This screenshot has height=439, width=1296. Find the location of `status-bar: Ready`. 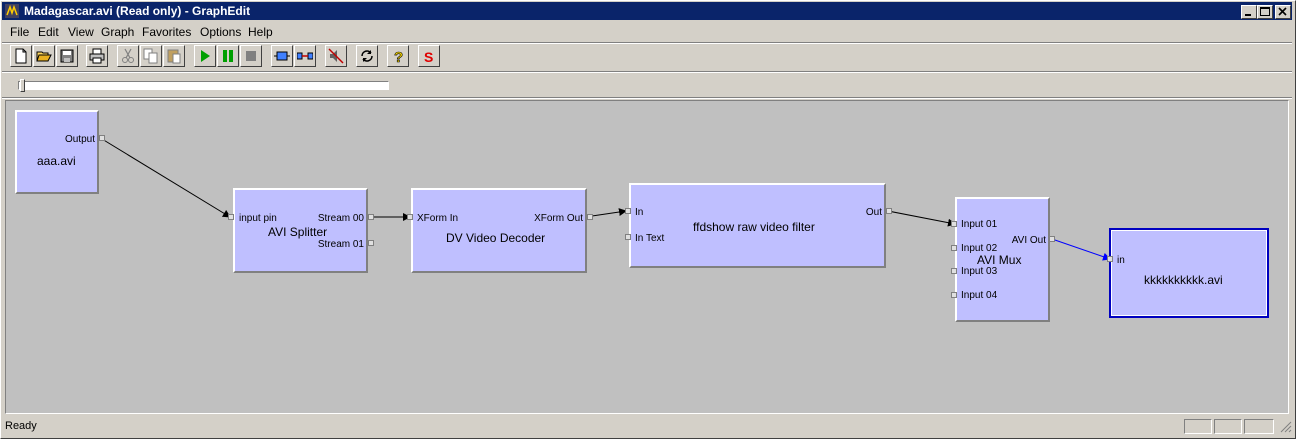

status-bar: Ready is located at coordinates (647, 426).